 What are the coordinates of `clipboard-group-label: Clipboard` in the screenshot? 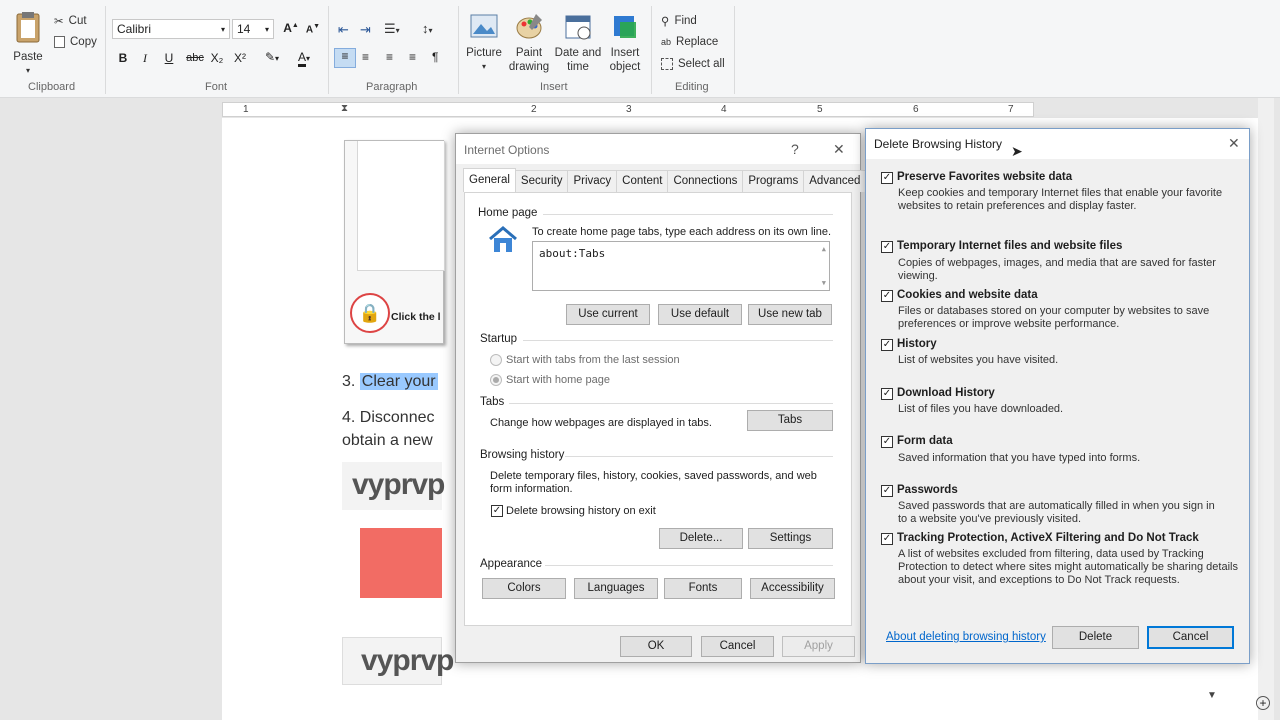 It's located at (52, 87).